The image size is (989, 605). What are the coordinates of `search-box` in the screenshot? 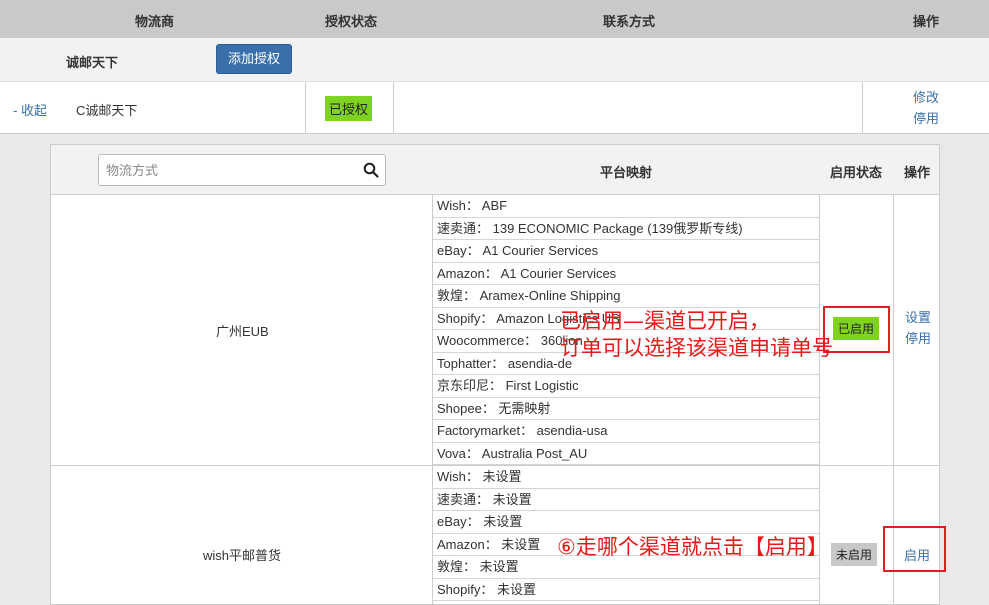 It's located at (242, 170).